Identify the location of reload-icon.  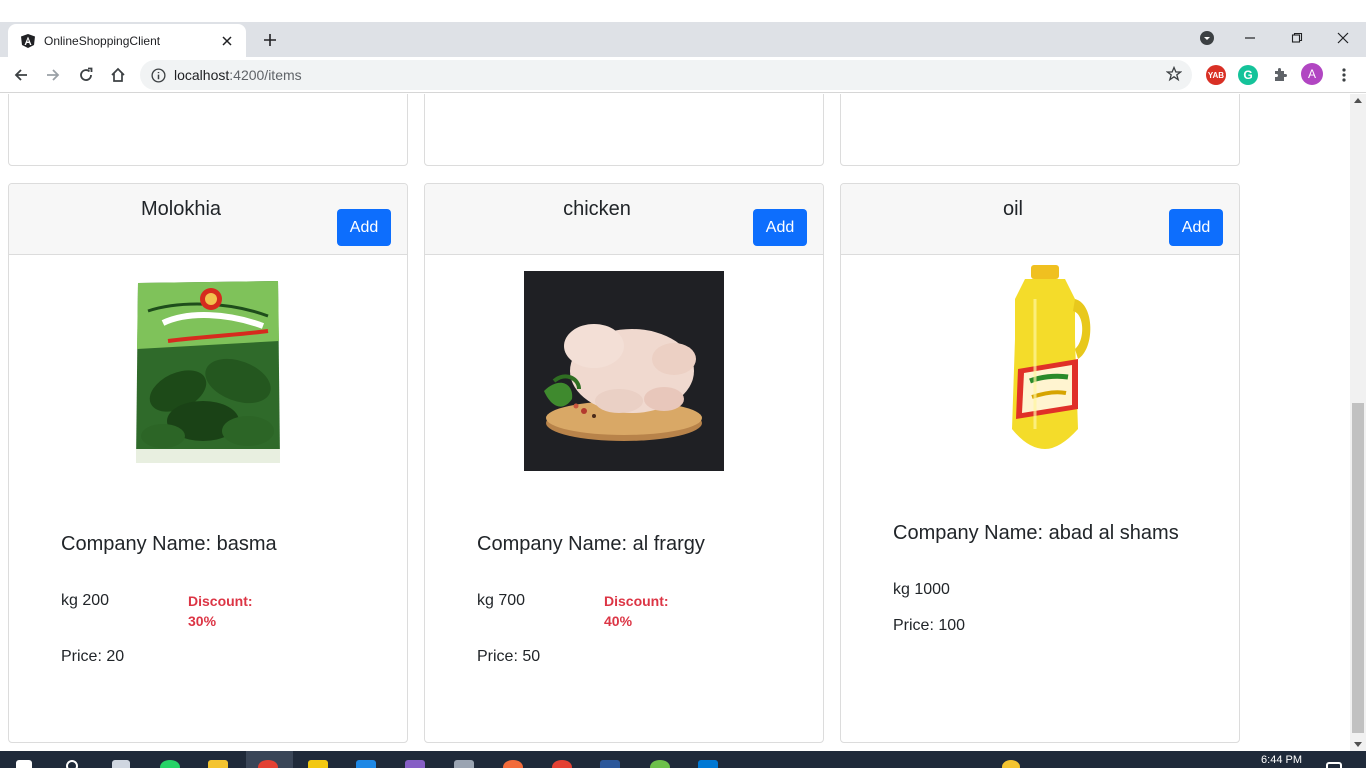
(86, 75).